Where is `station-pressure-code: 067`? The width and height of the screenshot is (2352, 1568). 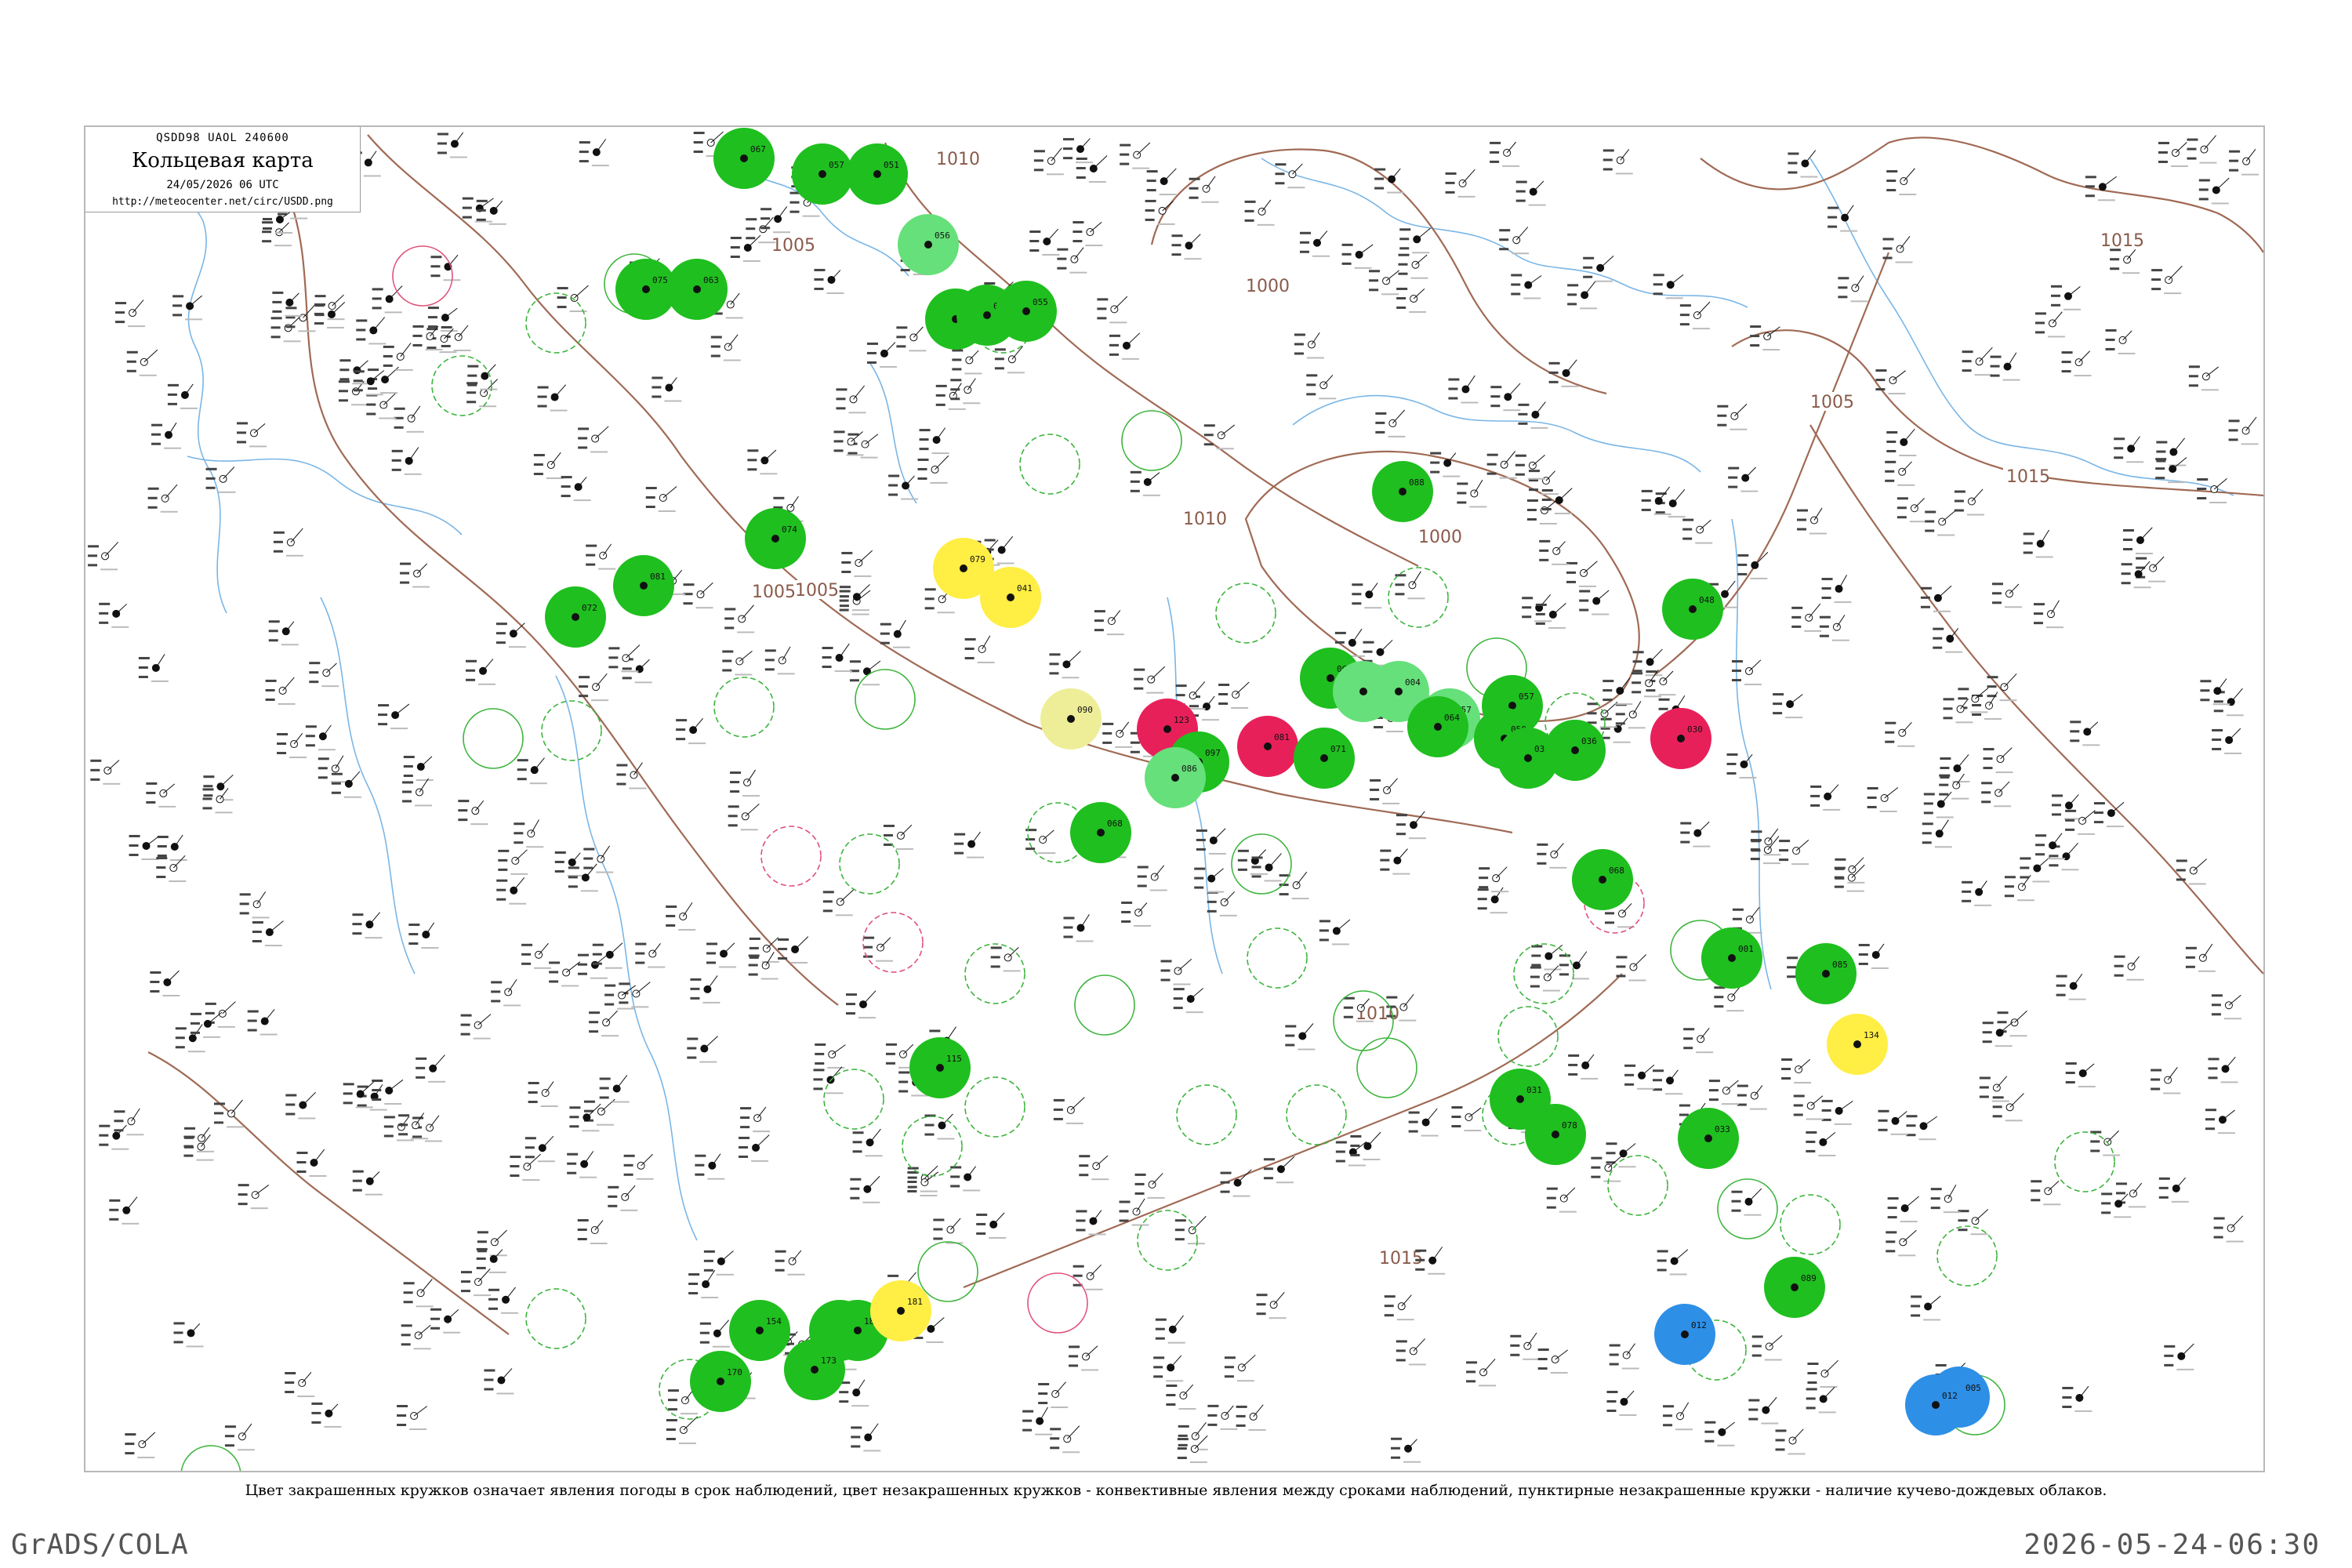
station-pressure-code: 067 is located at coordinates (758, 149).